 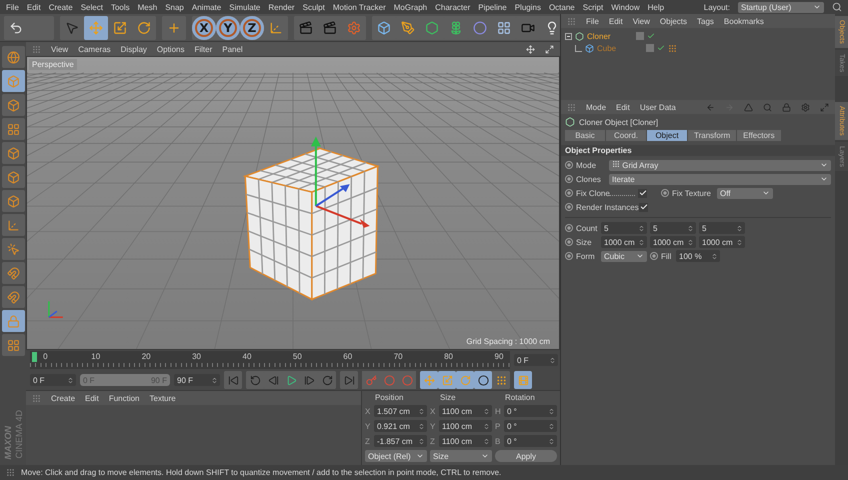 What do you see at coordinates (170, 49) in the screenshot?
I see `menu-item: Options` at bounding box center [170, 49].